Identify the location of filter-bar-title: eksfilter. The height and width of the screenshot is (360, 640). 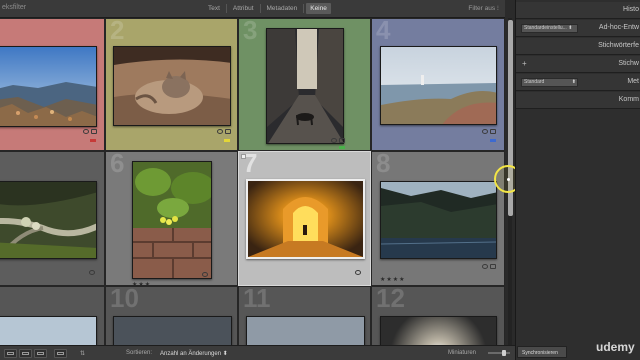
(14, 7).